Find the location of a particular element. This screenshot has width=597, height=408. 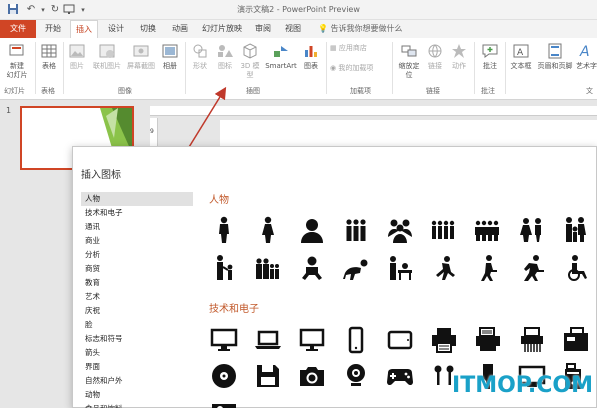

shredder-icon is located at coordinates (532, 340).